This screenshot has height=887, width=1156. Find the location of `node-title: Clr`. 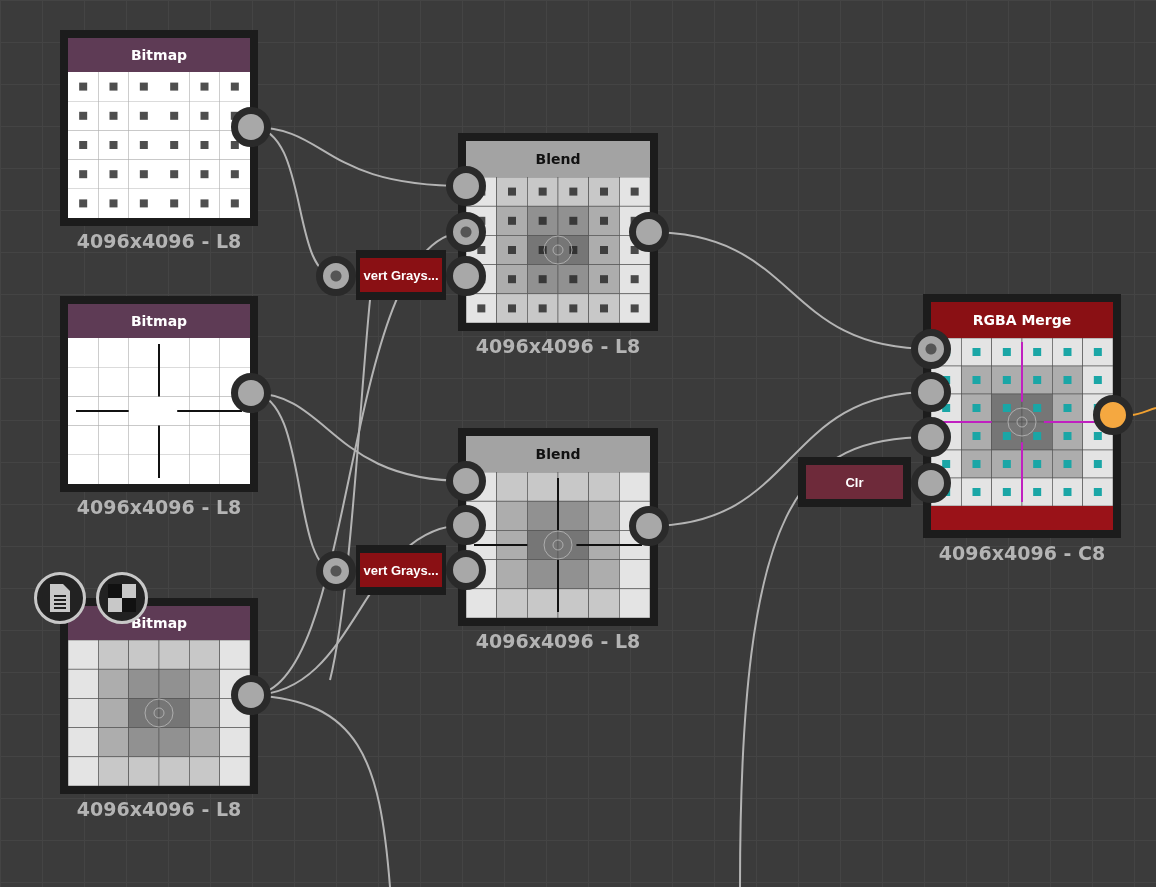

node-title: Clr is located at coordinates (854, 482).